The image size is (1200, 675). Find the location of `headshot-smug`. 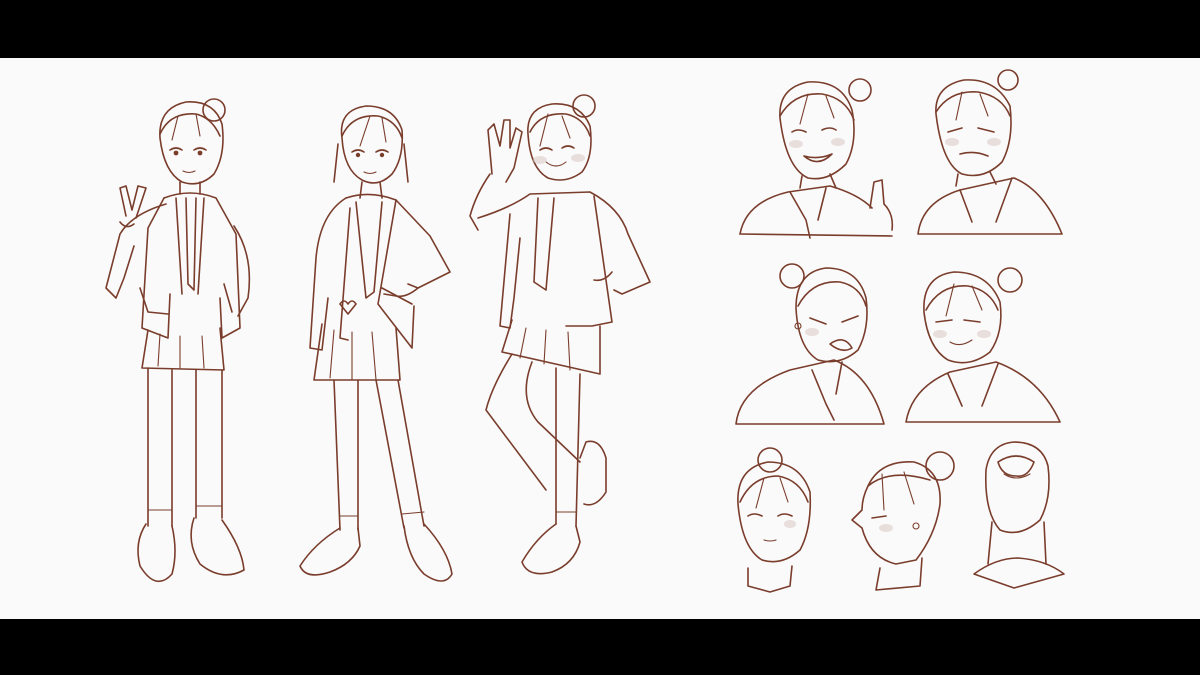

headshot-smug is located at coordinates (983, 345).